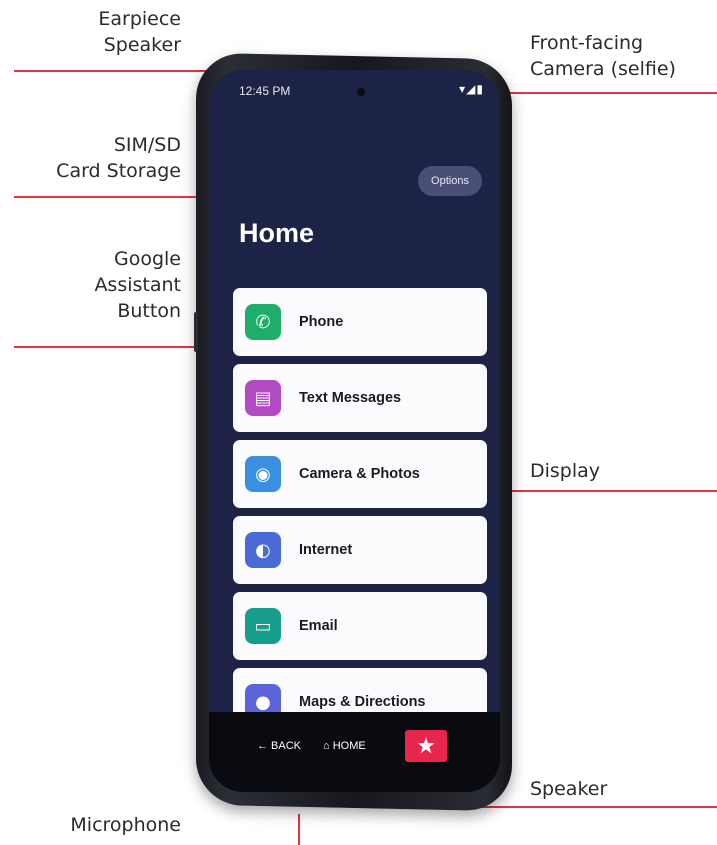 This screenshot has width=717, height=845. Describe the element at coordinates (142, 45) in the screenshot. I see `callout-earpiece-line2: Speaker` at that location.